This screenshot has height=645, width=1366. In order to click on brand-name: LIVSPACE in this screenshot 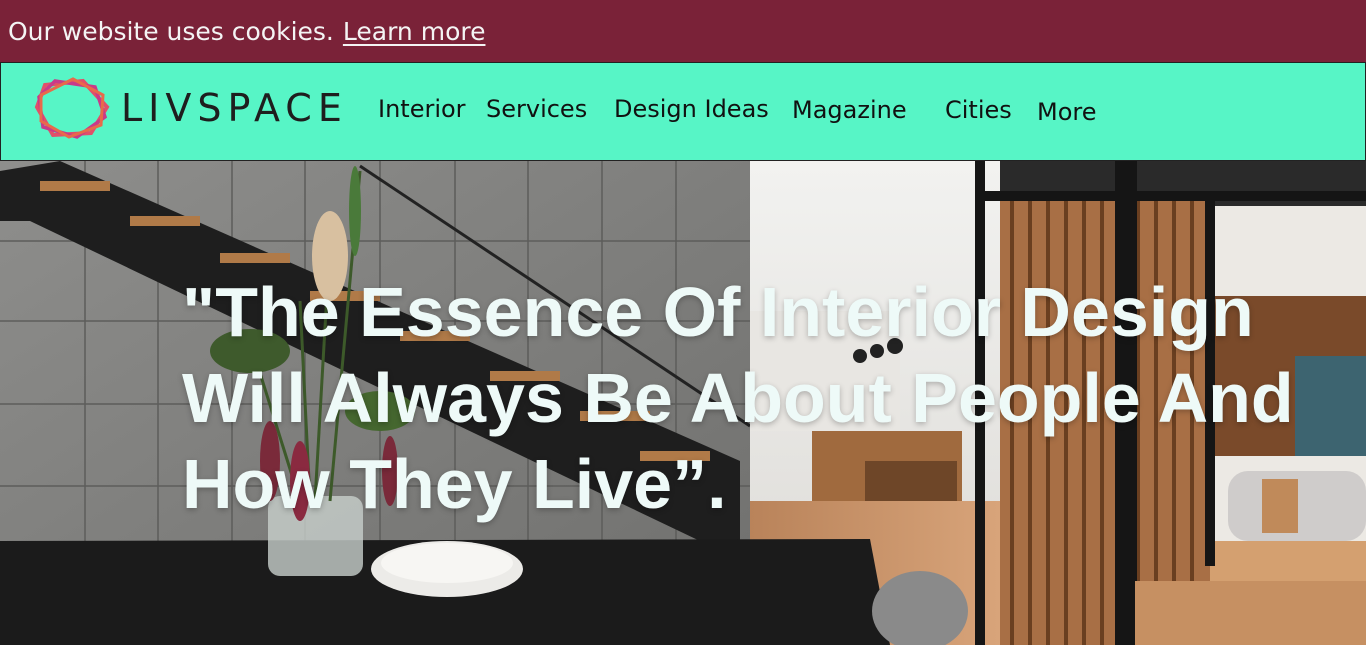, I will do `click(234, 108)`.